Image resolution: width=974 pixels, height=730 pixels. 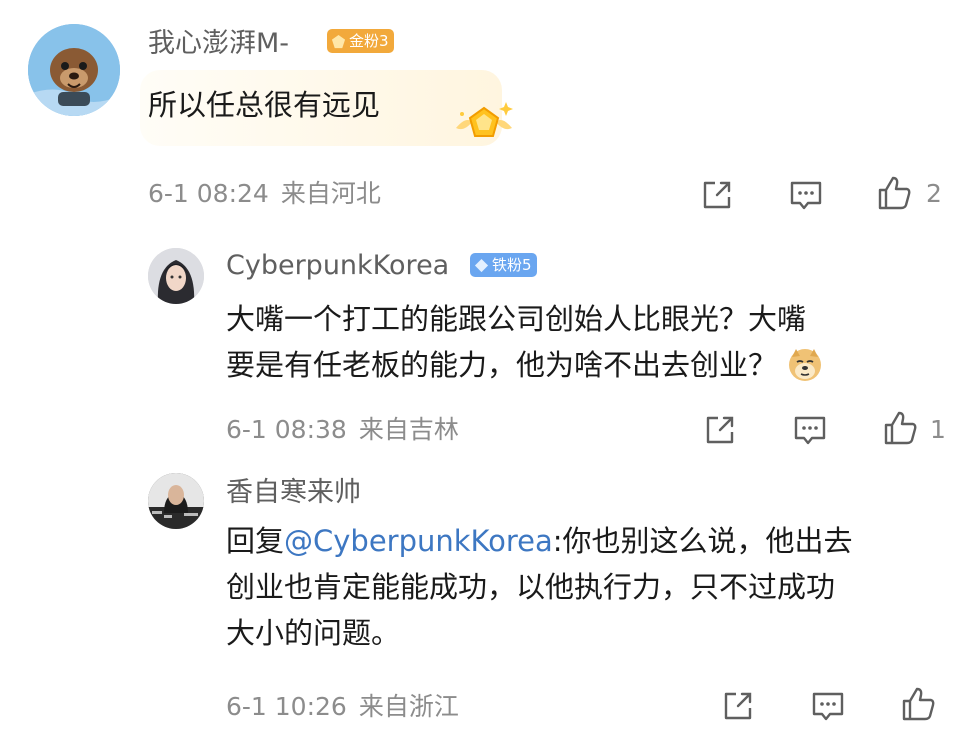 What do you see at coordinates (512, 265) in the screenshot?
I see `badge-label: 铁粉5` at bounding box center [512, 265].